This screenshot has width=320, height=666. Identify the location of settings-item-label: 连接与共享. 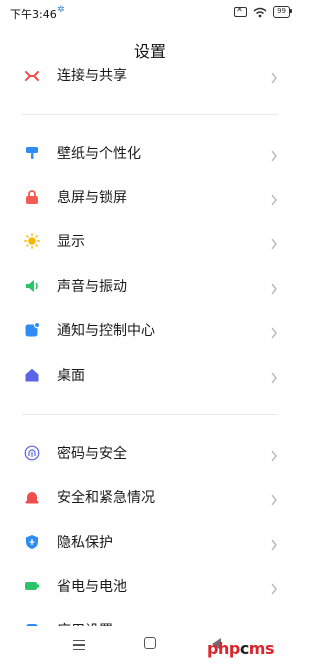
(92, 76).